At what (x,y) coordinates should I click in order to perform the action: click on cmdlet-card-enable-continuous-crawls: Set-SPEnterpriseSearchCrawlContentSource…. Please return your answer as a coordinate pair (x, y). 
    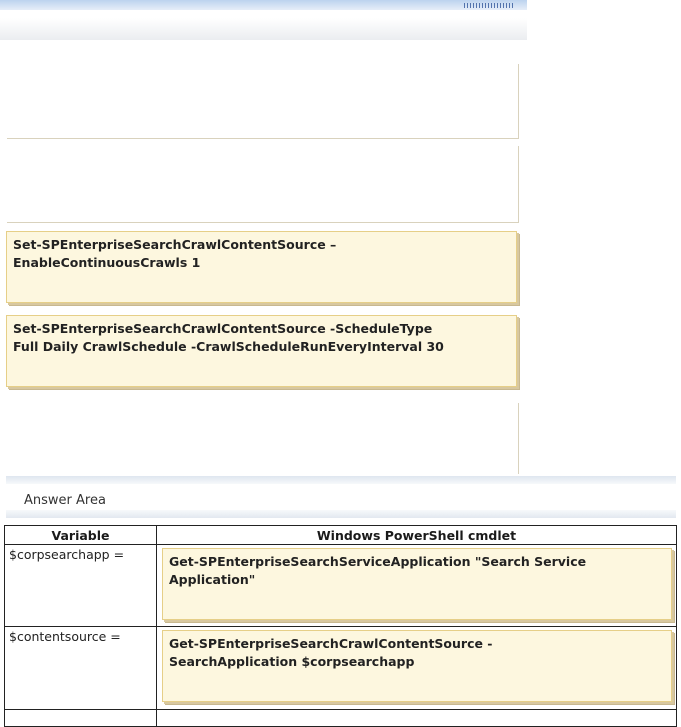
    Looking at the image, I should click on (261, 267).